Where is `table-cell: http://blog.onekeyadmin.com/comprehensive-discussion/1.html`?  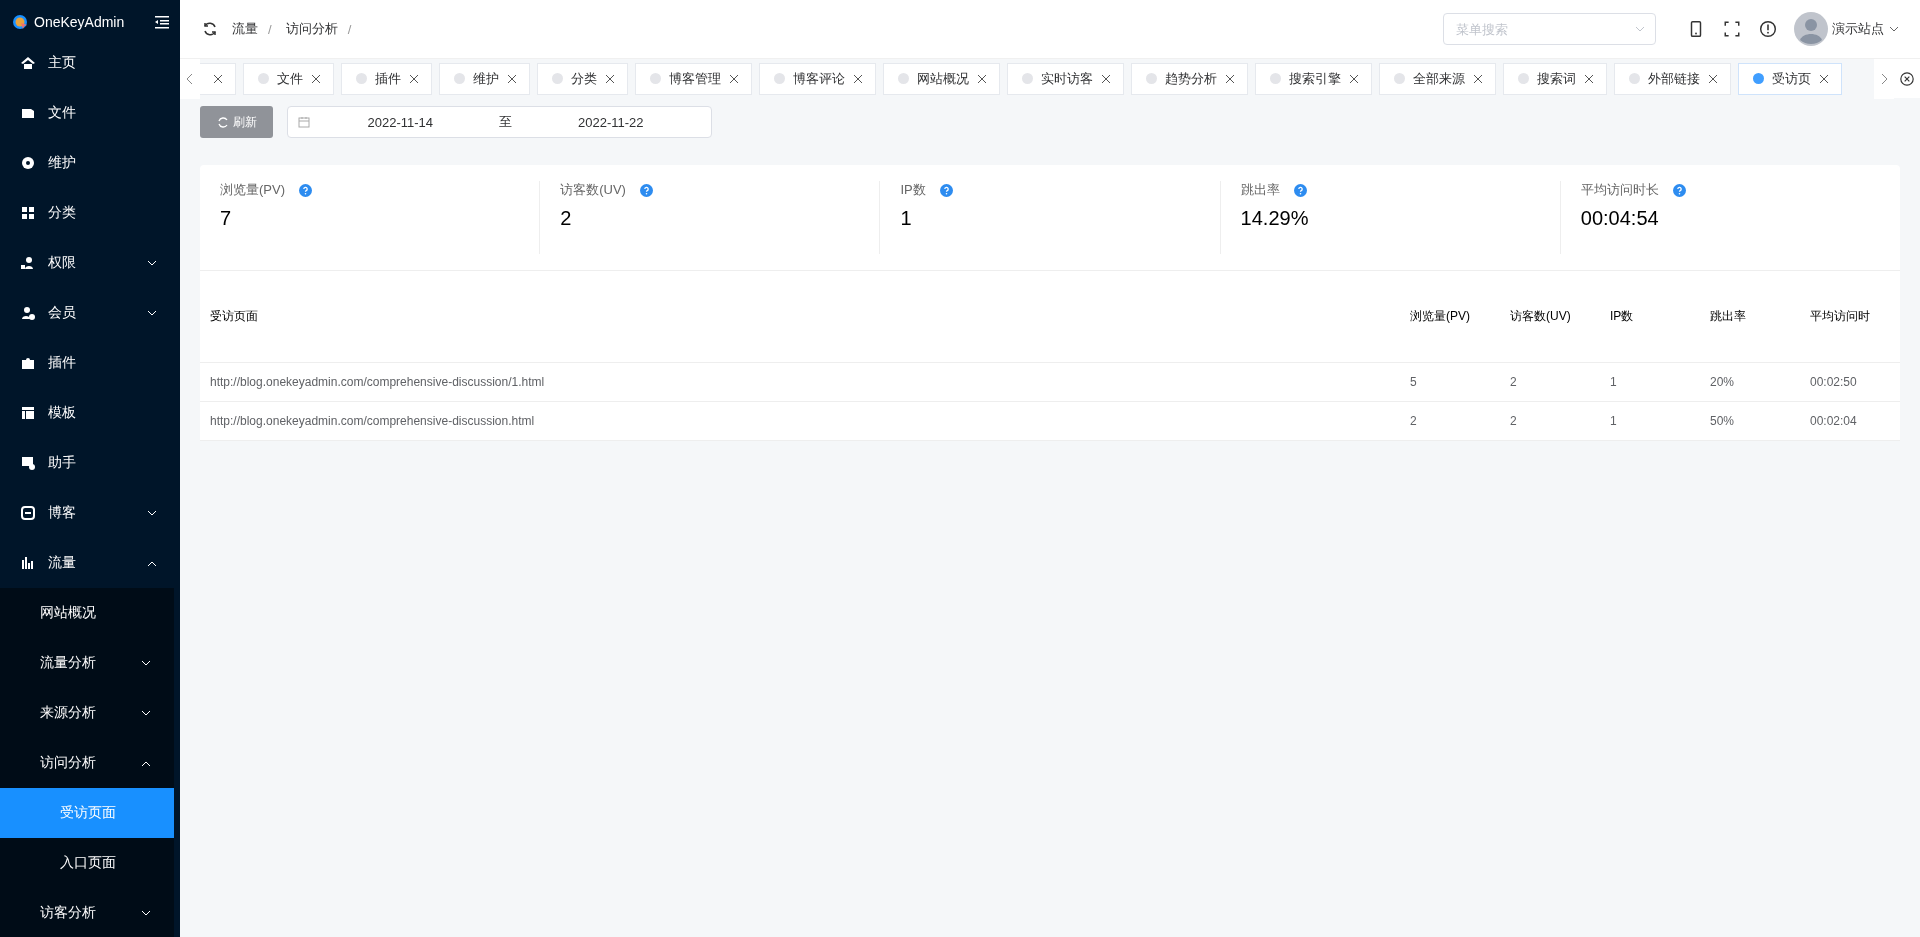 table-cell: http://blog.onekeyadmin.com/comprehensive-discussion/1.html is located at coordinates (800, 382).